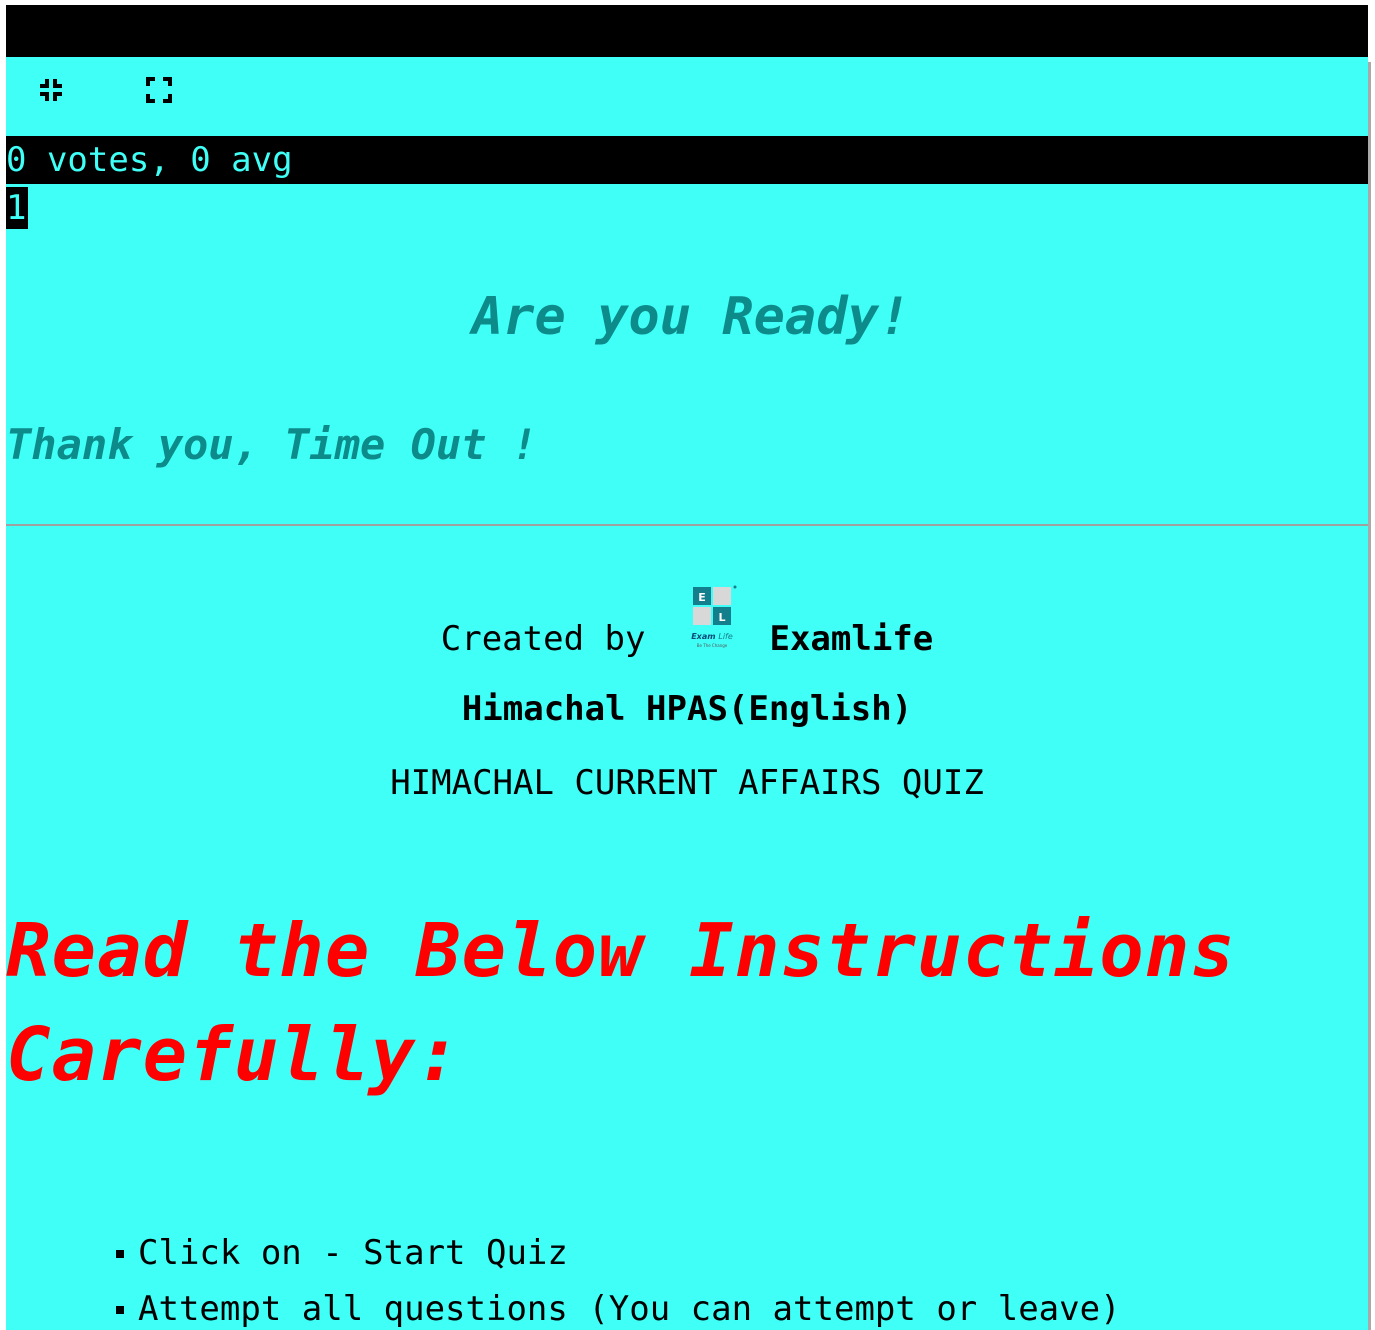  Describe the element at coordinates (687, 783) in the screenshot. I see `quiz-title: HIMACHAL CURRENT AFFAIRS QUIZ` at that location.